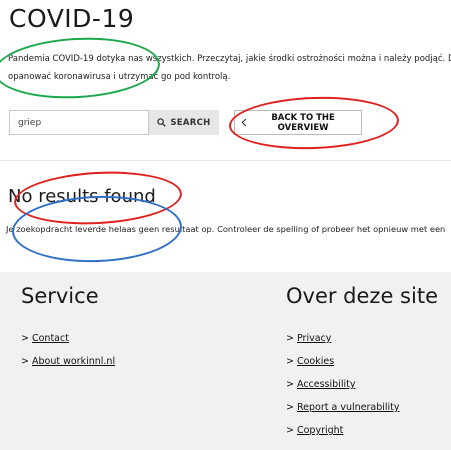  What do you see at coordinates (50, 338) in the screenshot?
I see `footer-link-contact-anchor: Contact` at bounding box center [50, 338].